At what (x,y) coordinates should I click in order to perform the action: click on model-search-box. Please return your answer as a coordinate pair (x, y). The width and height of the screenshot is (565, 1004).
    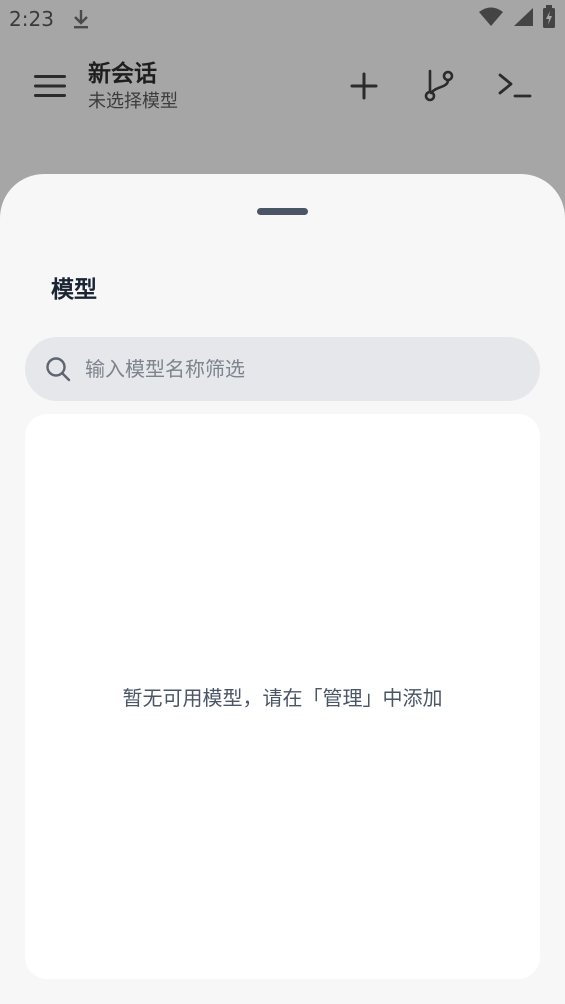
    Looking at the image, I should click on (282, 369).